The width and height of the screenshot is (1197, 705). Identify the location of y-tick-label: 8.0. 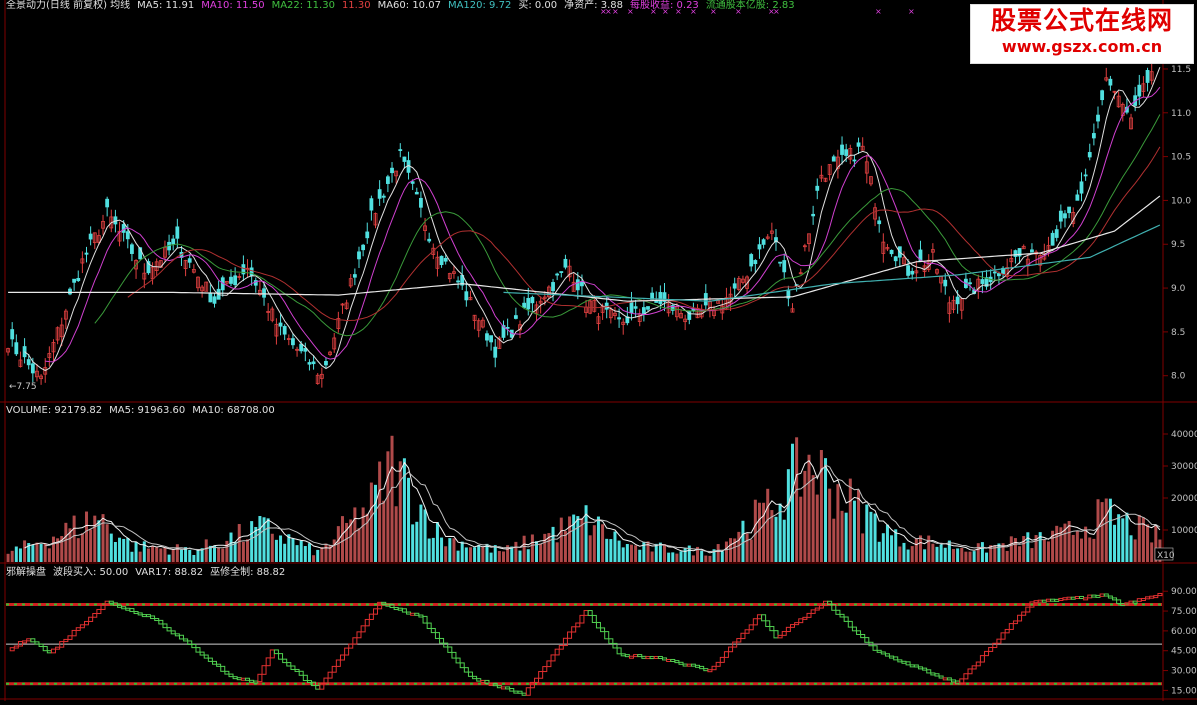
(1178, 377).